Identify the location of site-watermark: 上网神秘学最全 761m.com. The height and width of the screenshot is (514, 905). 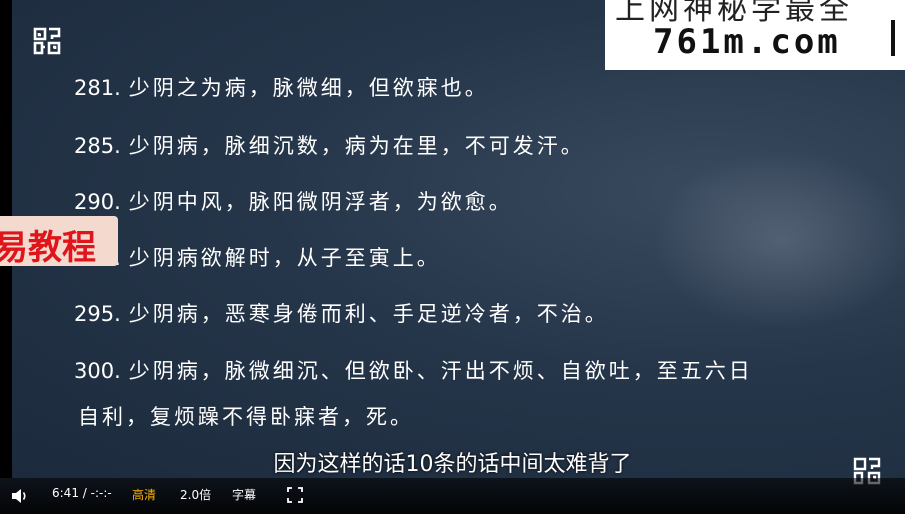
(755, 35).